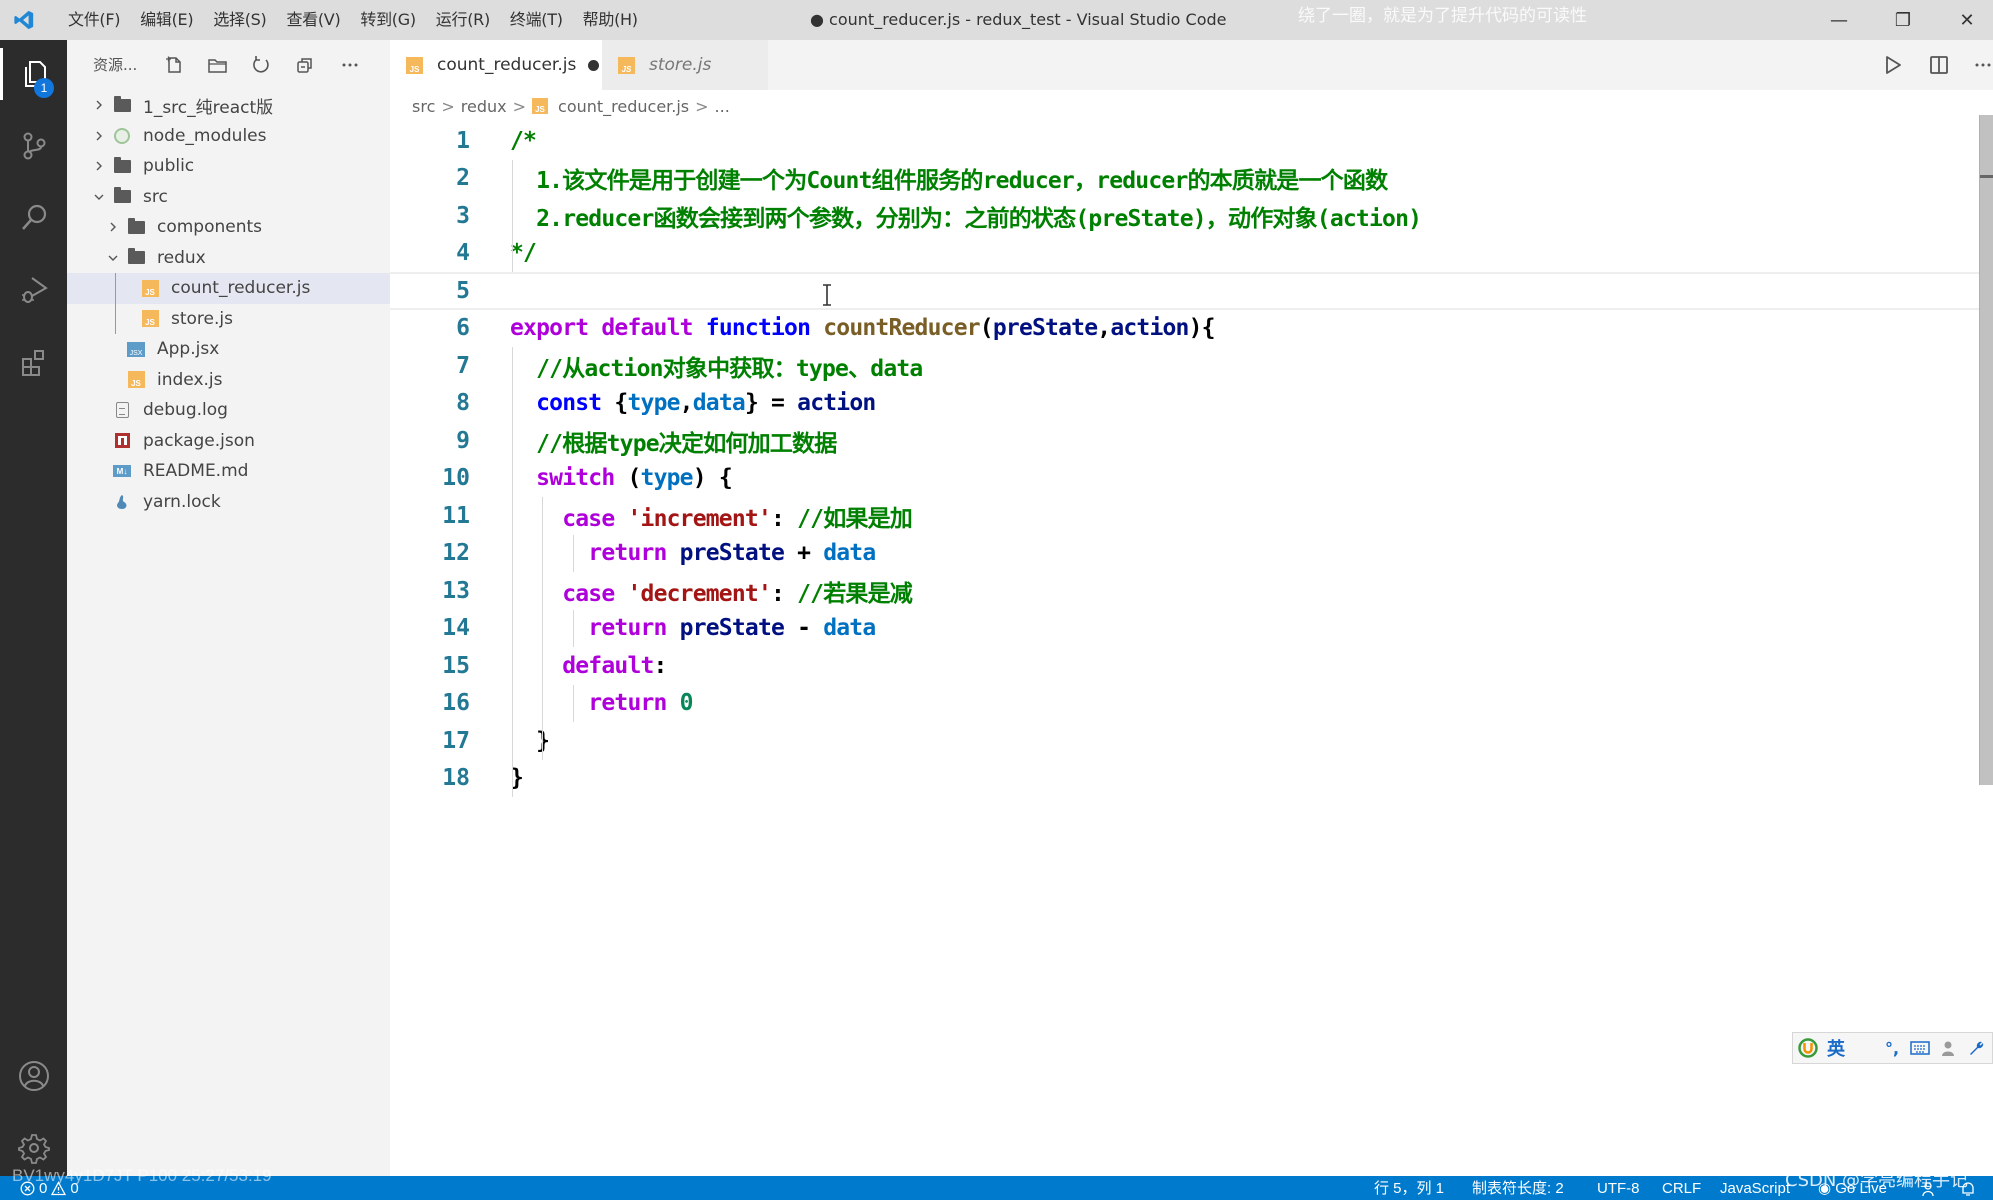 This screenshot has height=1200, width=1993. Describe the element at coordinates (1755, 1188) in the screenshot. I see `language-mode-status: JavaScript` at that location.